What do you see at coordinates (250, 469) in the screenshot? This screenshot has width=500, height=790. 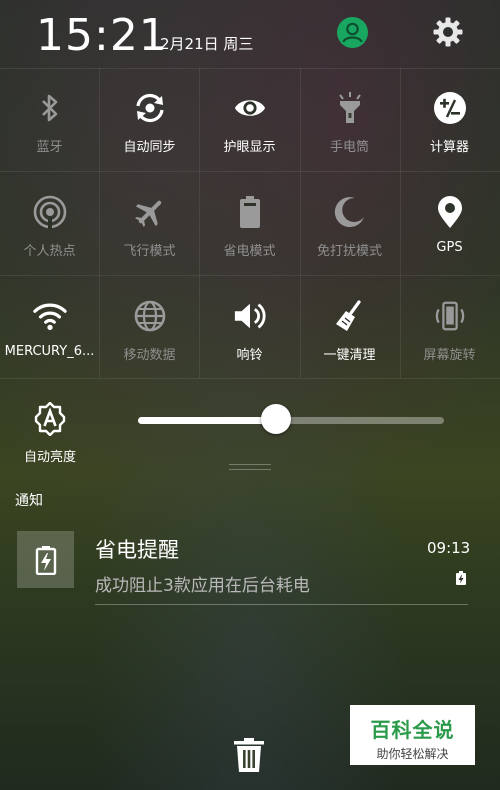 I see `panel-drag-handle` at bounding box center [250, 469].